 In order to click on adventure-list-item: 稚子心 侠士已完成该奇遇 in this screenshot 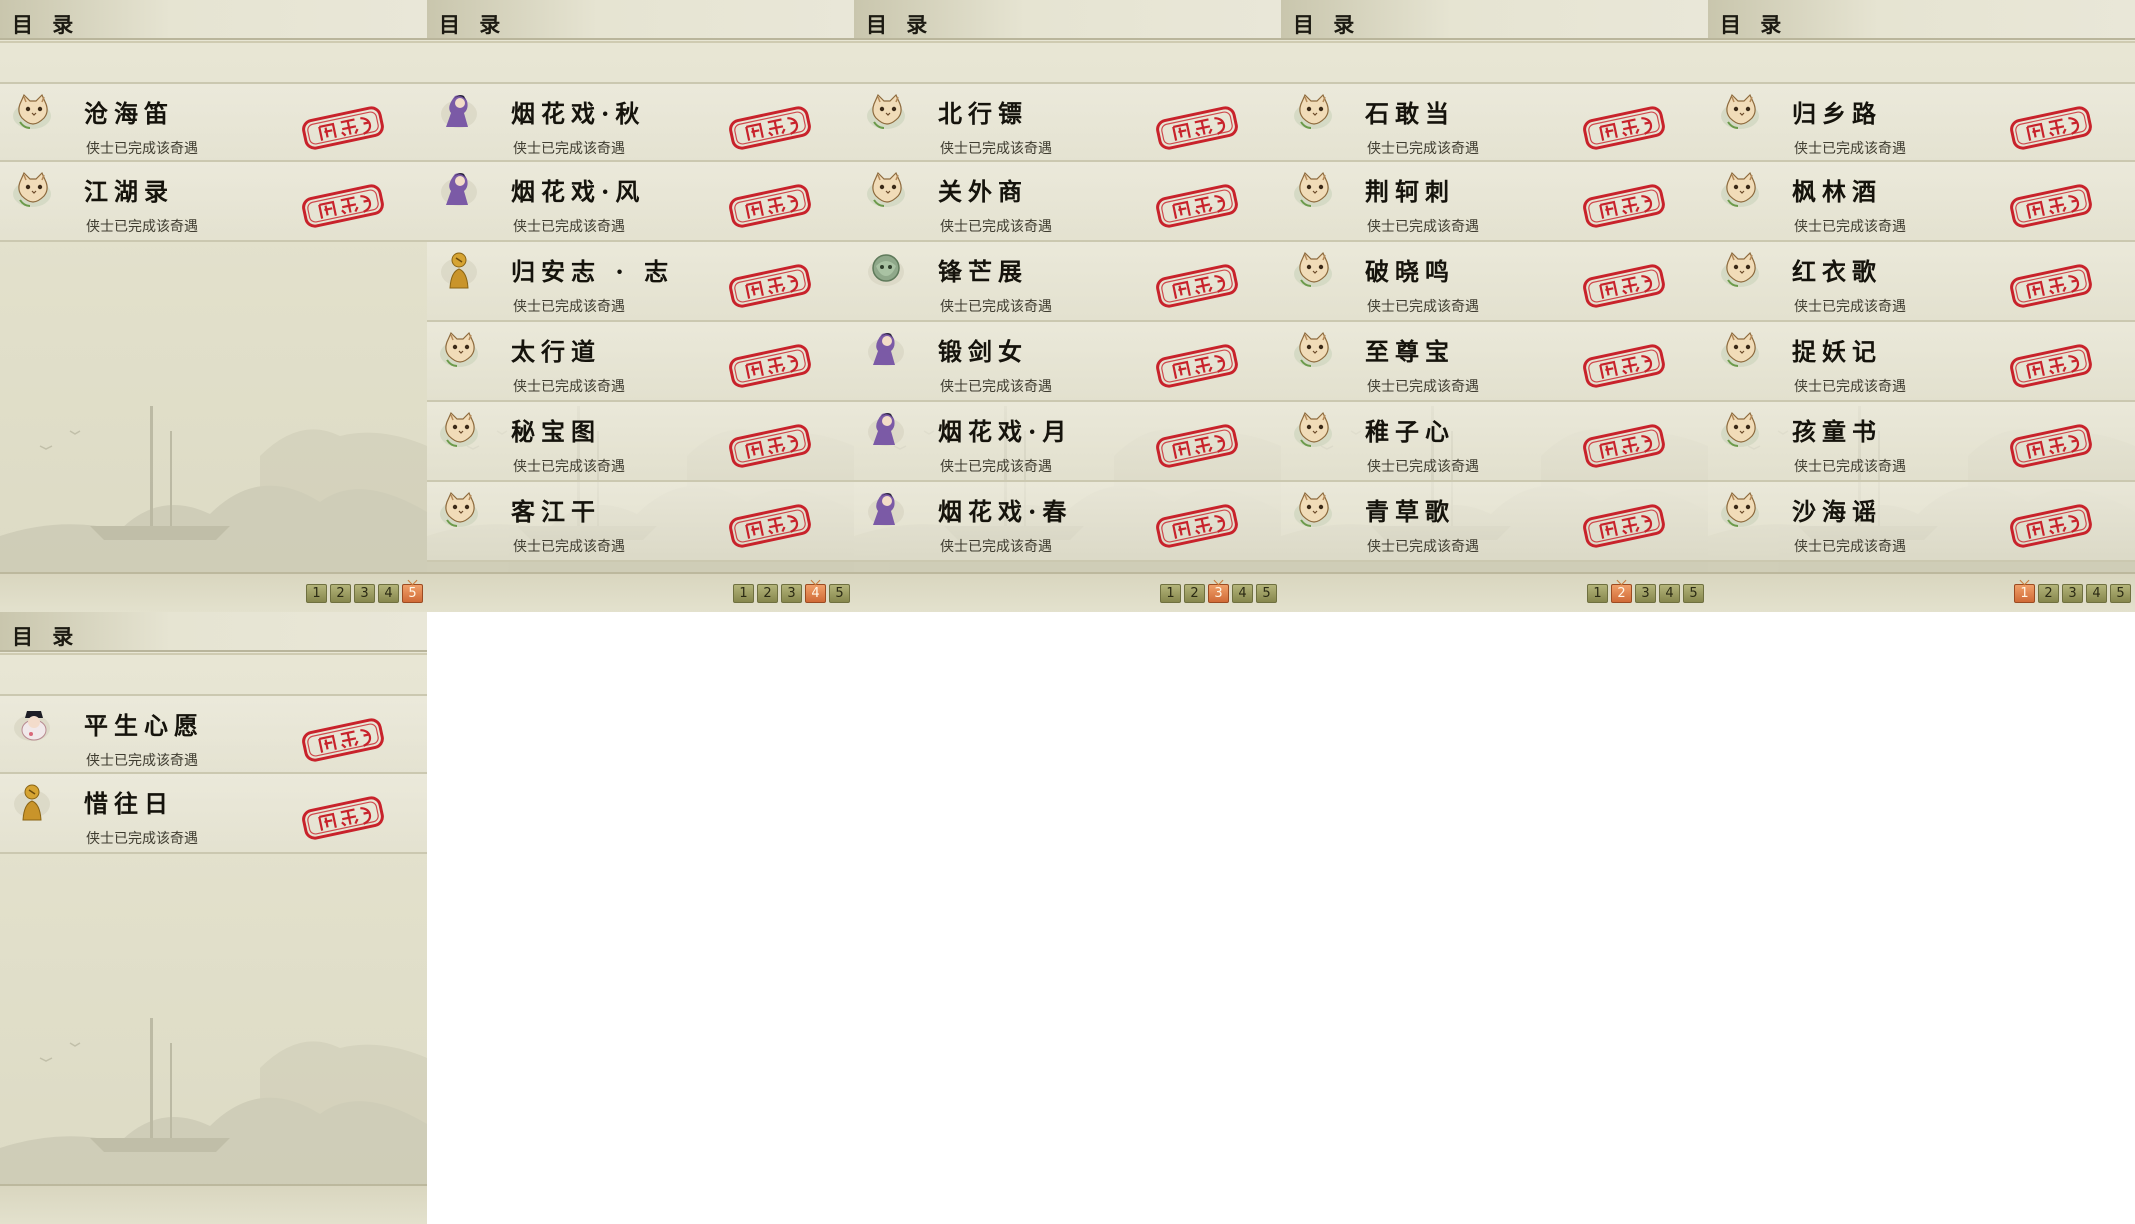, I will do `click(1494, 442)`.